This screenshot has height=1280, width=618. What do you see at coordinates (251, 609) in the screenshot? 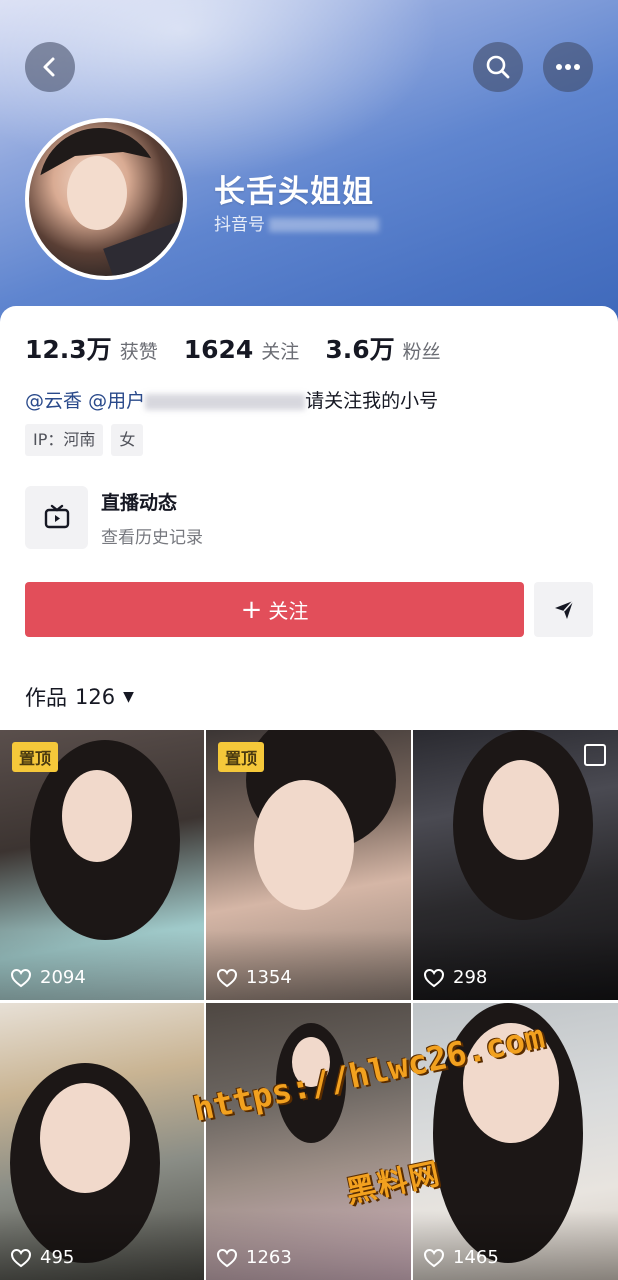
I see `plus-icon: +` at bounding box center [251, 609].